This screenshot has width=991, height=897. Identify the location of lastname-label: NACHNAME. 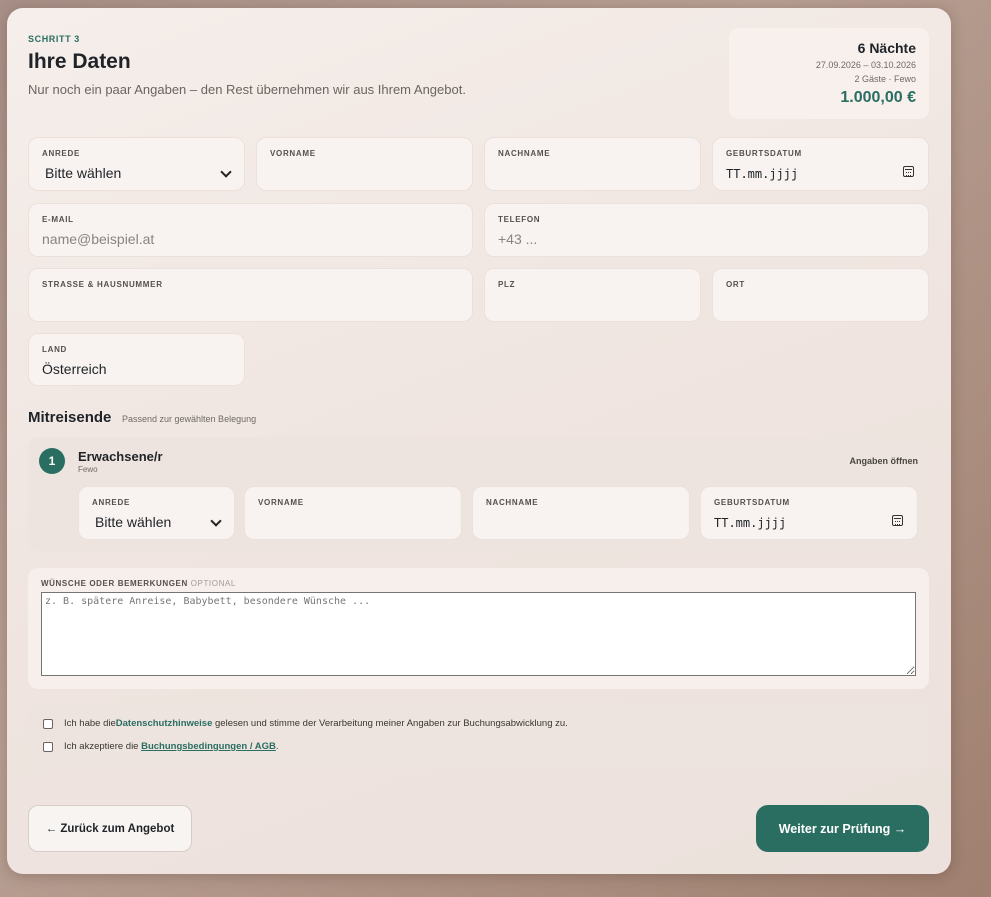
(524, 153).